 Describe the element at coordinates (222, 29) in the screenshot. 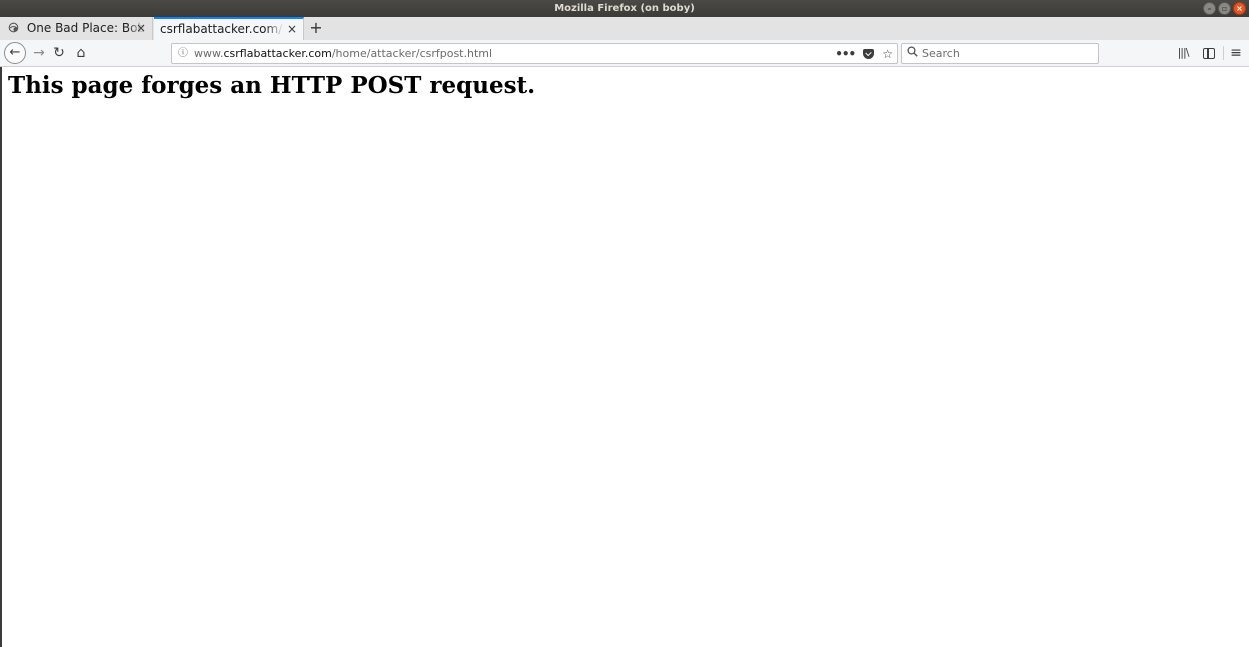

I see `tab-label: csrflabattacker.com/home/` at that location.